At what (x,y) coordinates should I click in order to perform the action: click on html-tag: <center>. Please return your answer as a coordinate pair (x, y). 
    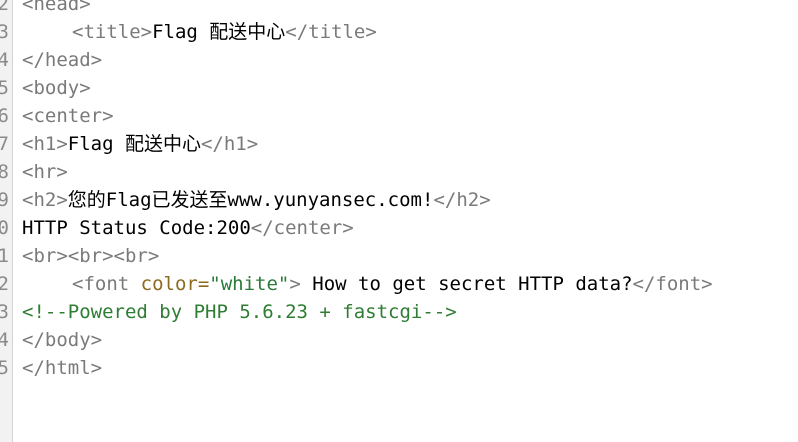
    Looking at the image, I should click on (68, 116).